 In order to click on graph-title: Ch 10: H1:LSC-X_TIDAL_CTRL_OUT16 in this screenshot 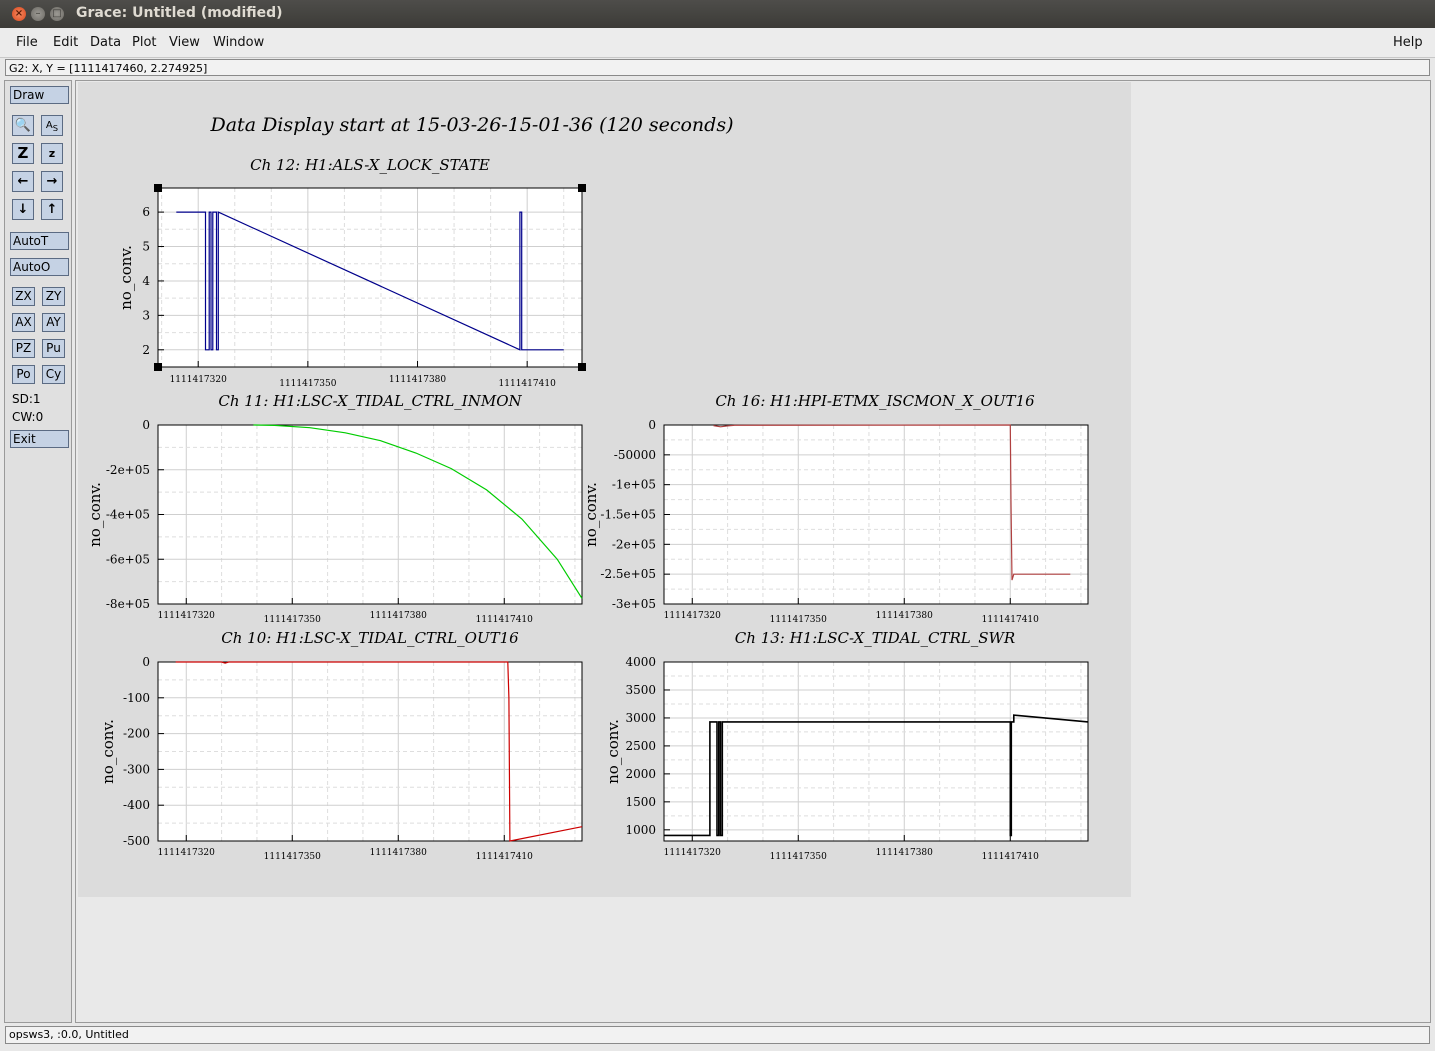, I will do `click(370, 638)`.